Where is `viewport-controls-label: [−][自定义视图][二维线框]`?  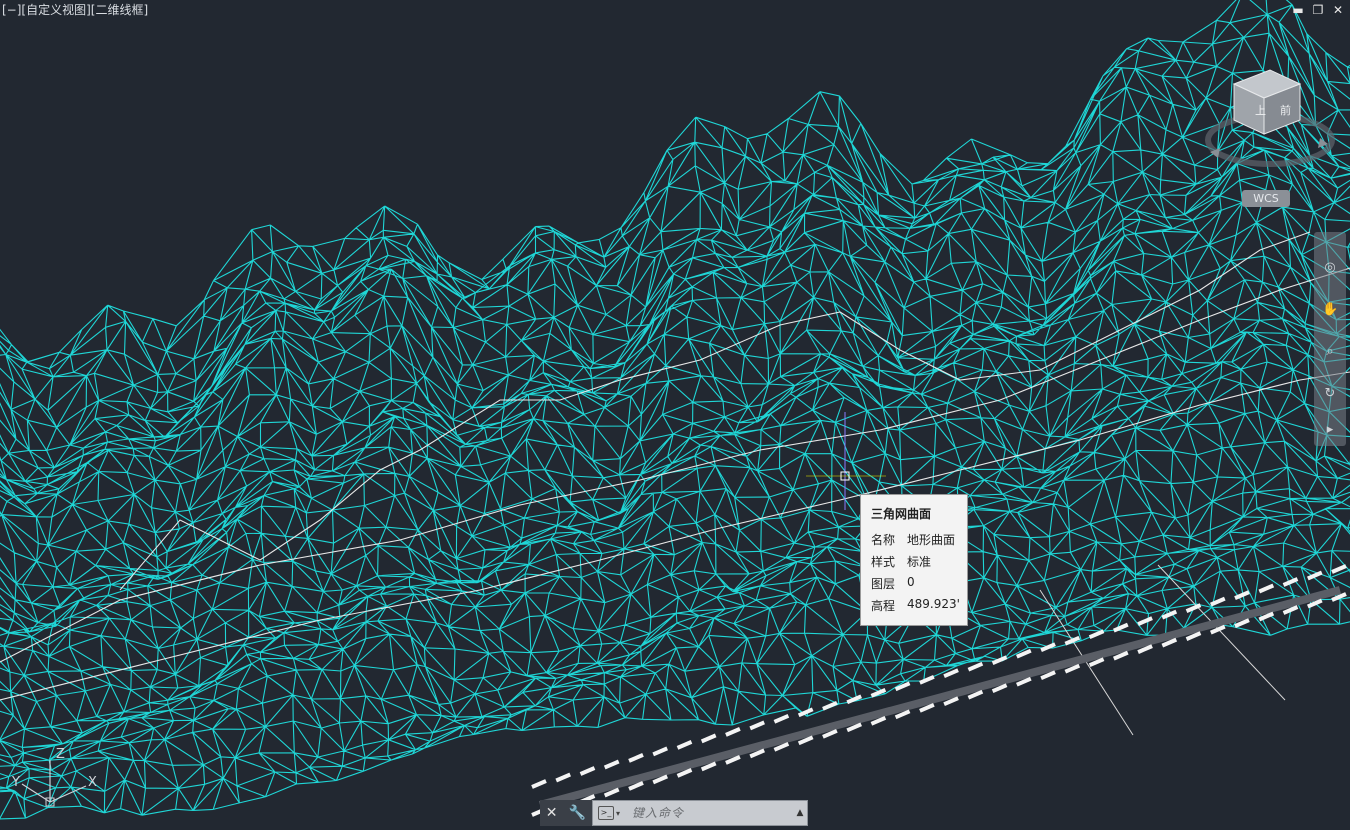
viewport-controls-label: [−][自定义视图][二维线框] is located at coordinates (75, 10).